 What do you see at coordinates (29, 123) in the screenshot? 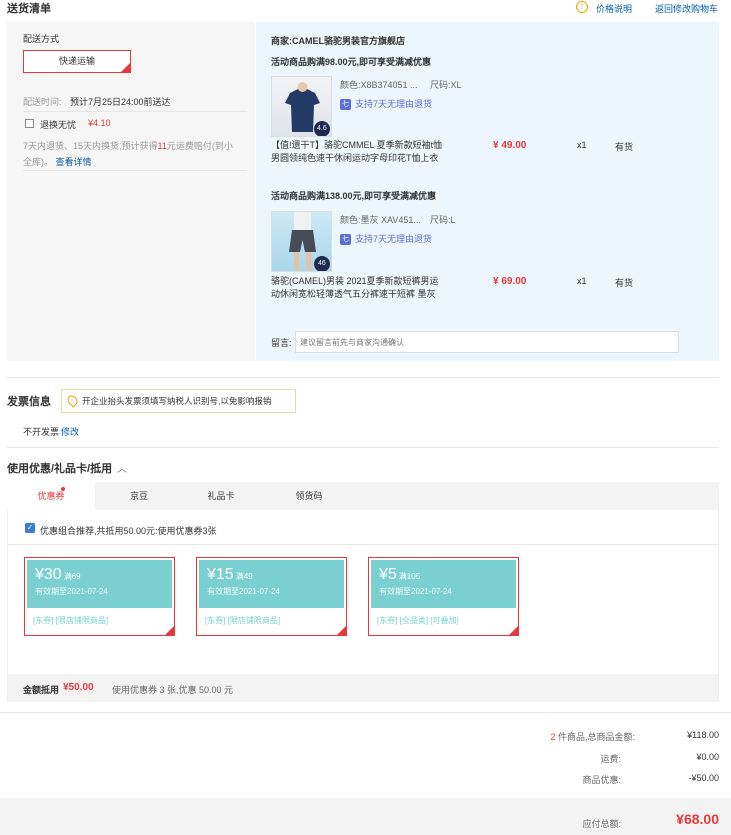
I see `return-worry-free-checkbox` at bounding box center [29, 123].